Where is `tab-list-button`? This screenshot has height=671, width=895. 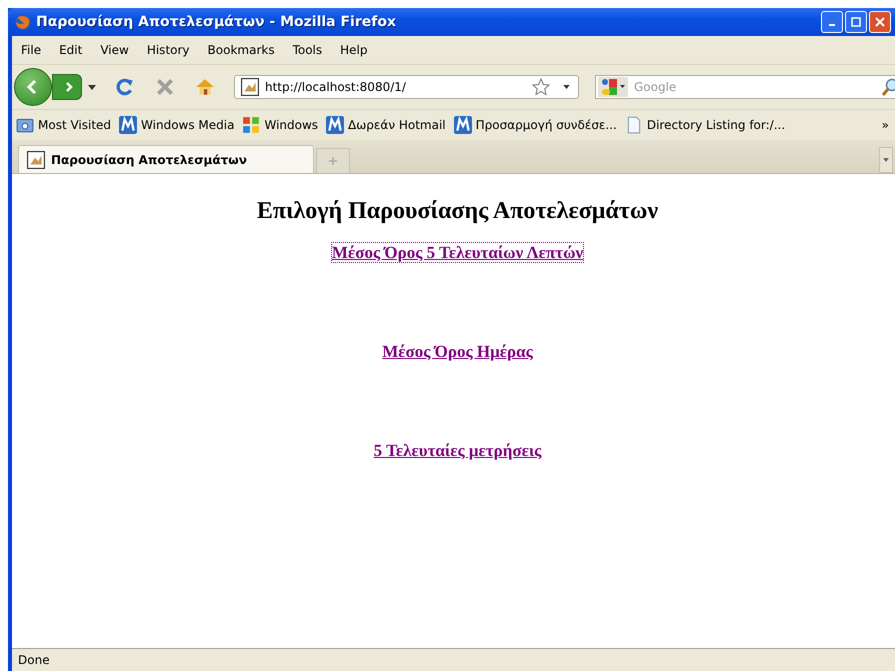
tab-list-button is located at coordinates (886, 160).